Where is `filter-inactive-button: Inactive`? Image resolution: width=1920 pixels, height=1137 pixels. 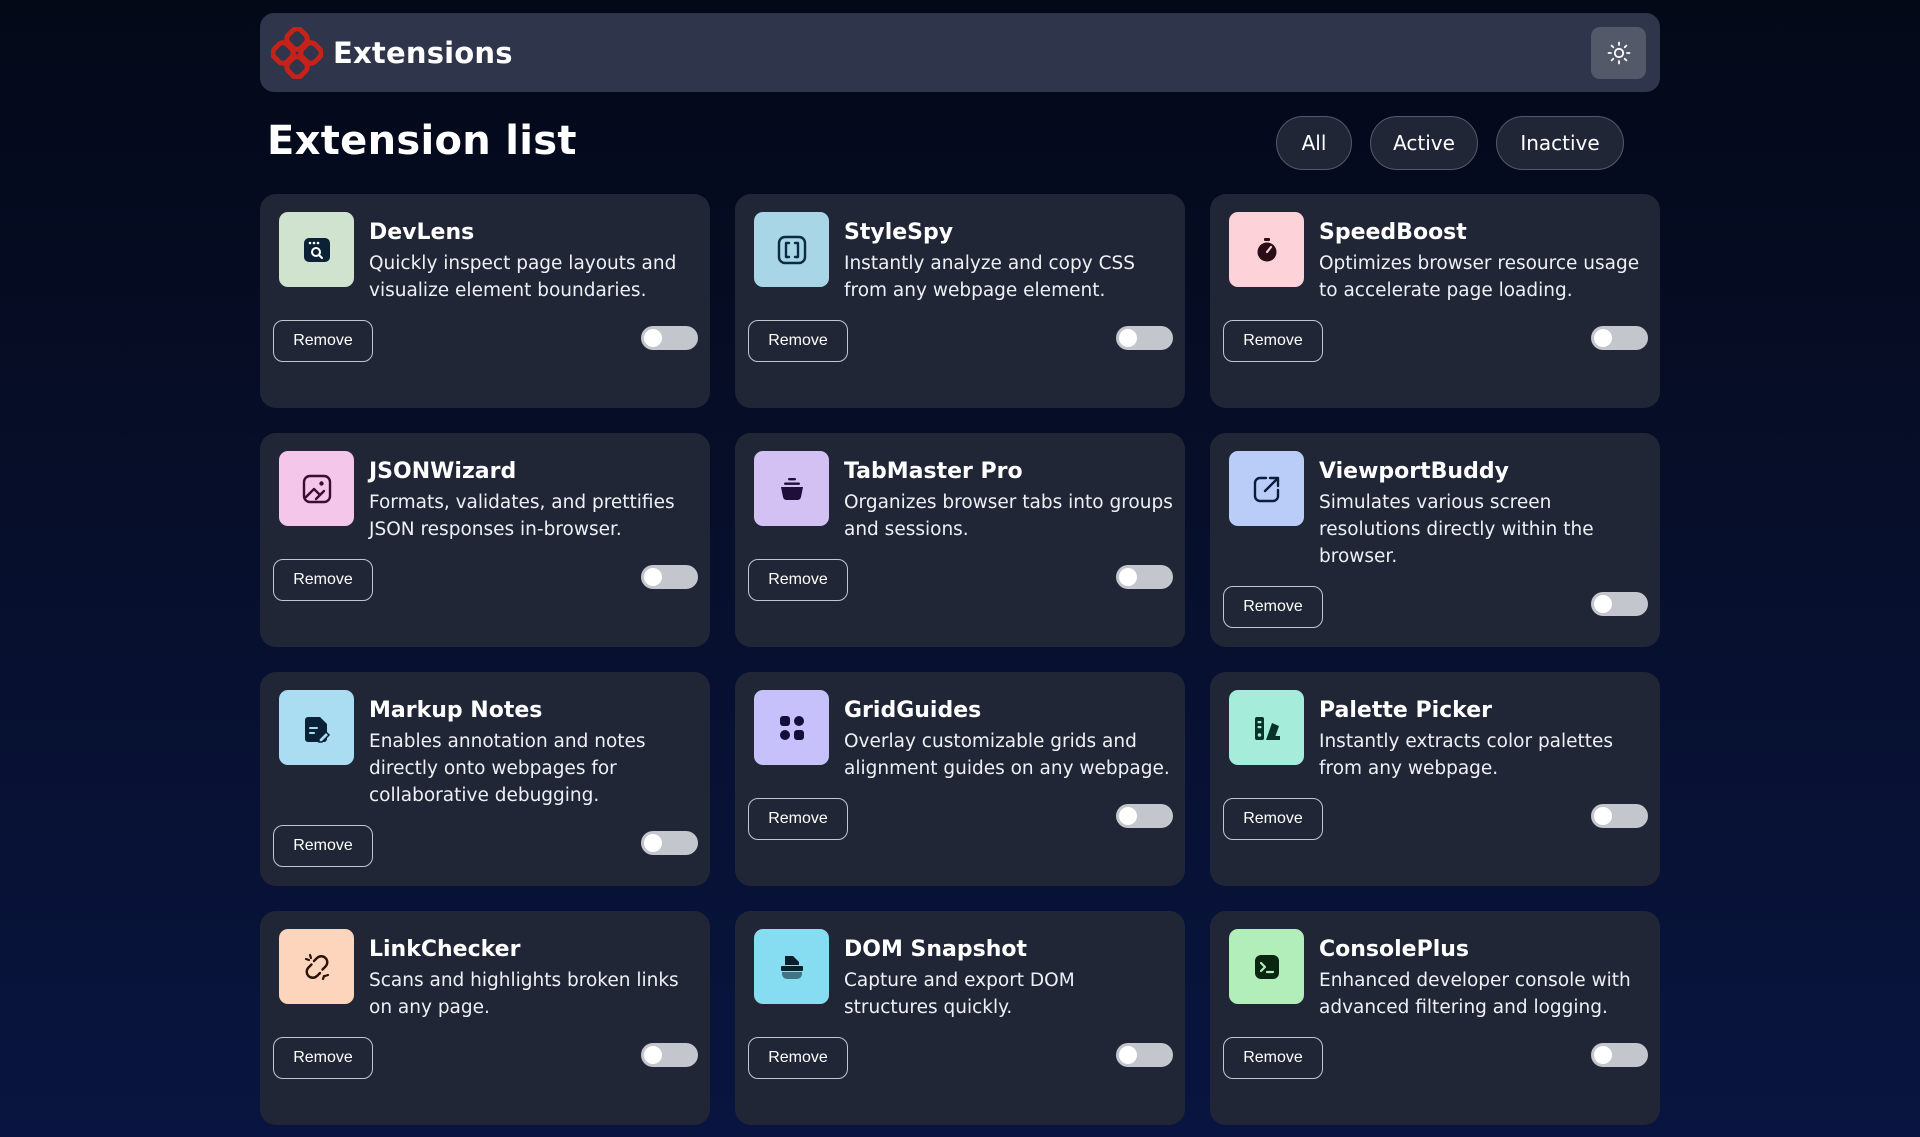 filter-inactive-button: Inactive is located at coordinates (1560, 143).